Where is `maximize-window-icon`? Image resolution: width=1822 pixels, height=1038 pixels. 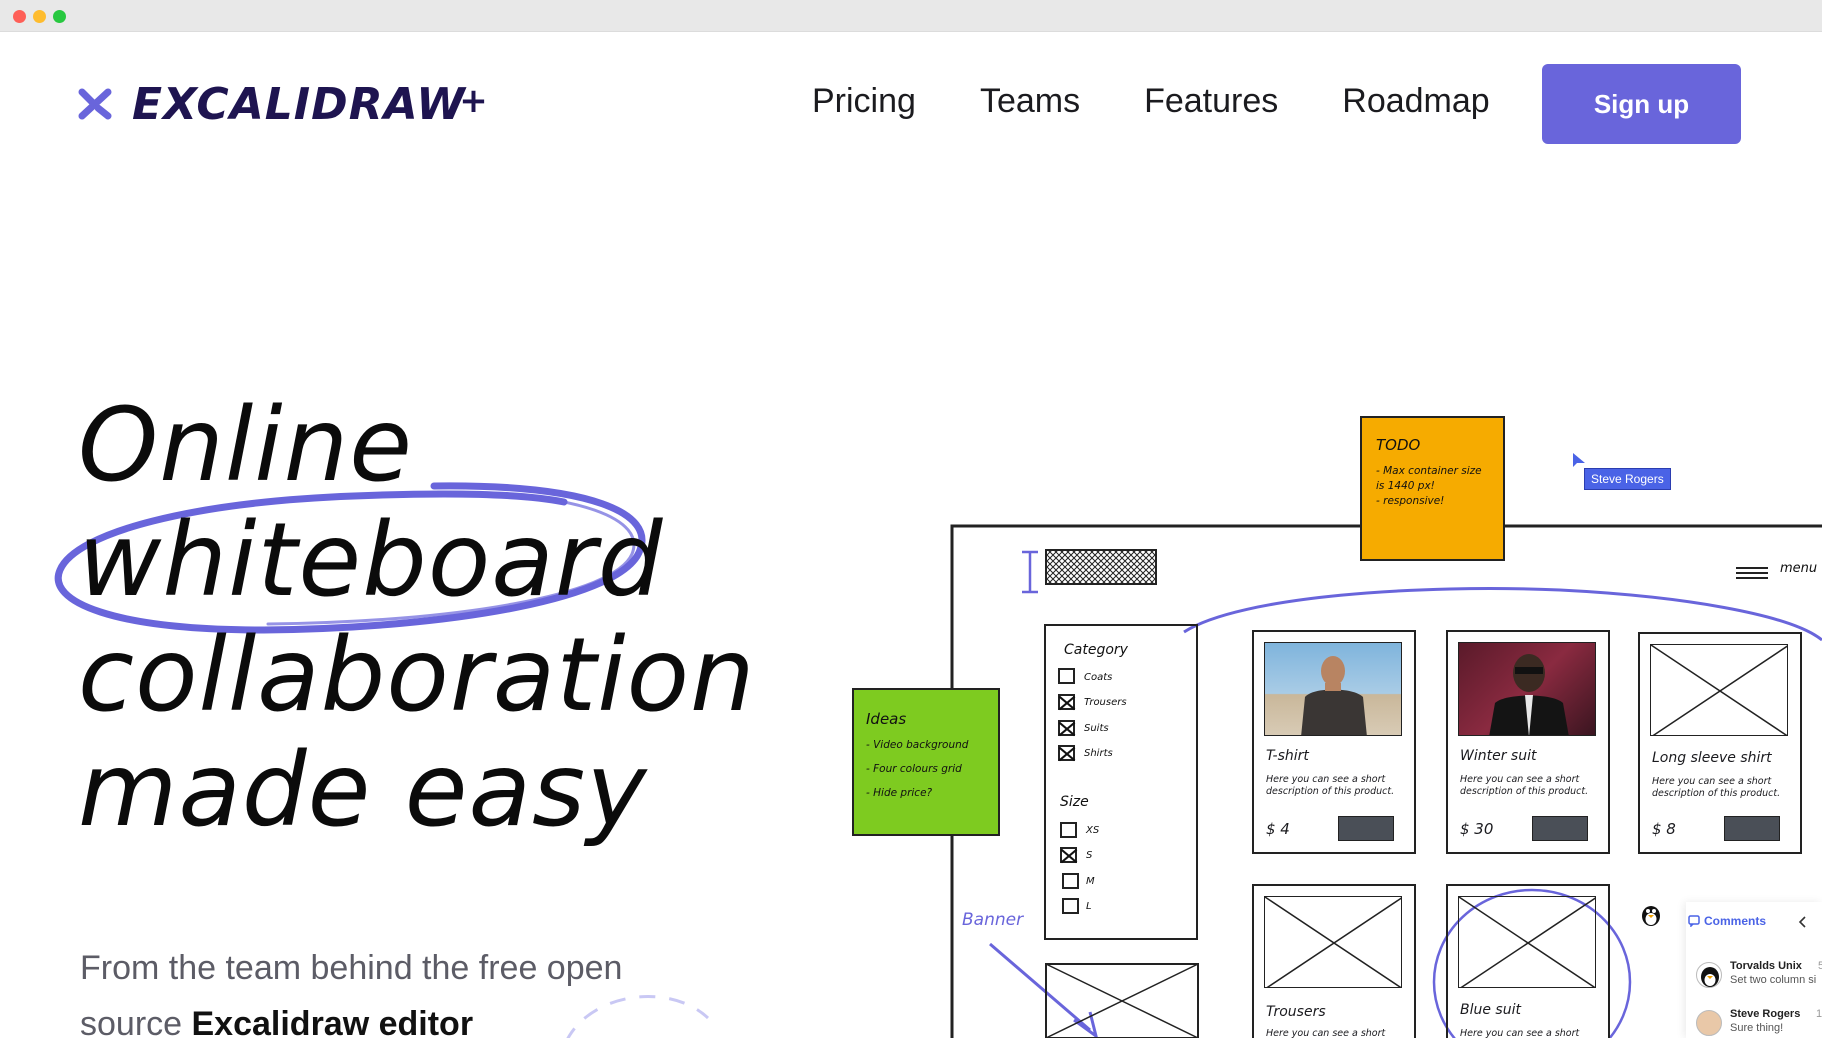 maximize-window-icon is located at coordinates (59, 16).